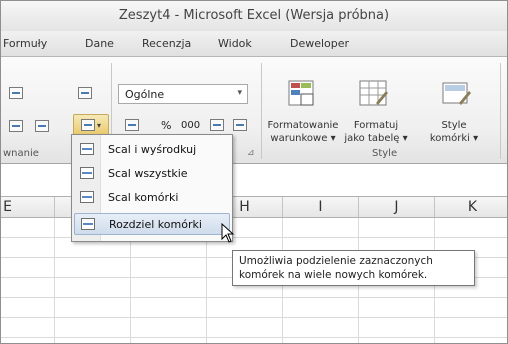 Image resolution: width=508 pixels, height=344 pixels. Describe the element at coordinates (25, 43) in the screenshot. I see `tab-formulas: Formuły` at that location.